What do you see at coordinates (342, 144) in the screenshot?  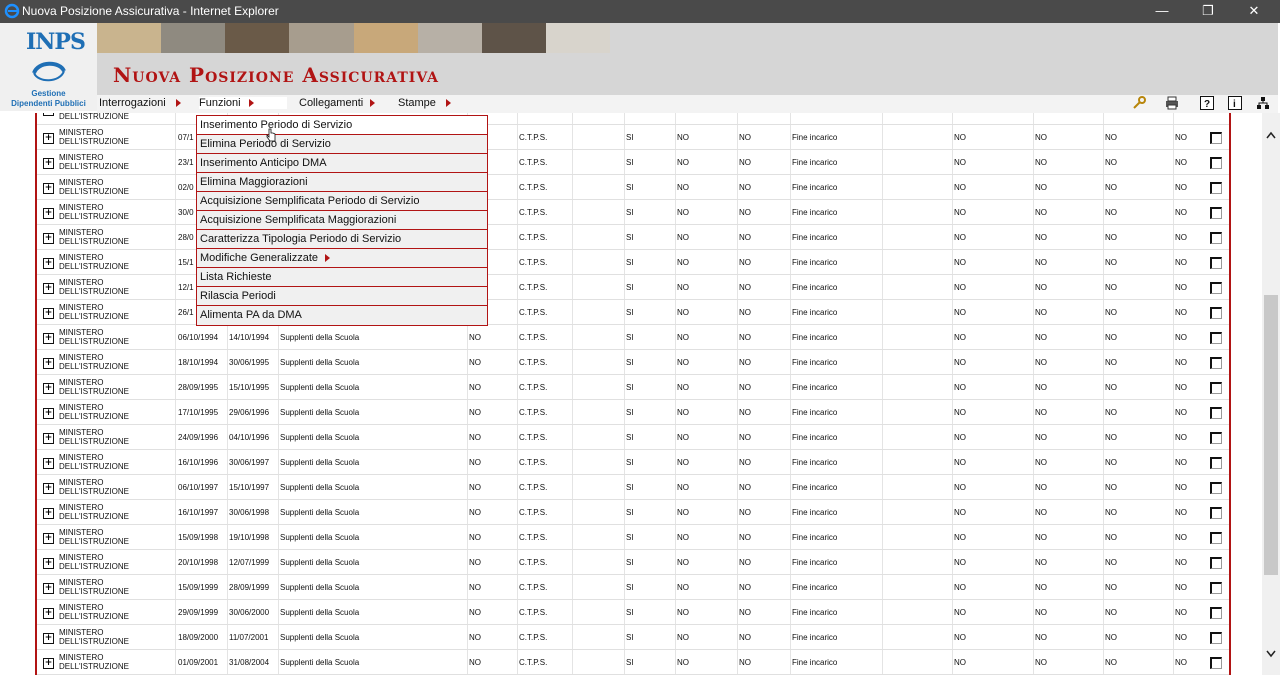 I see `menu-item-elimina-periodo: Elimina Periodo di Servizio` at bounding box center [342, 144].